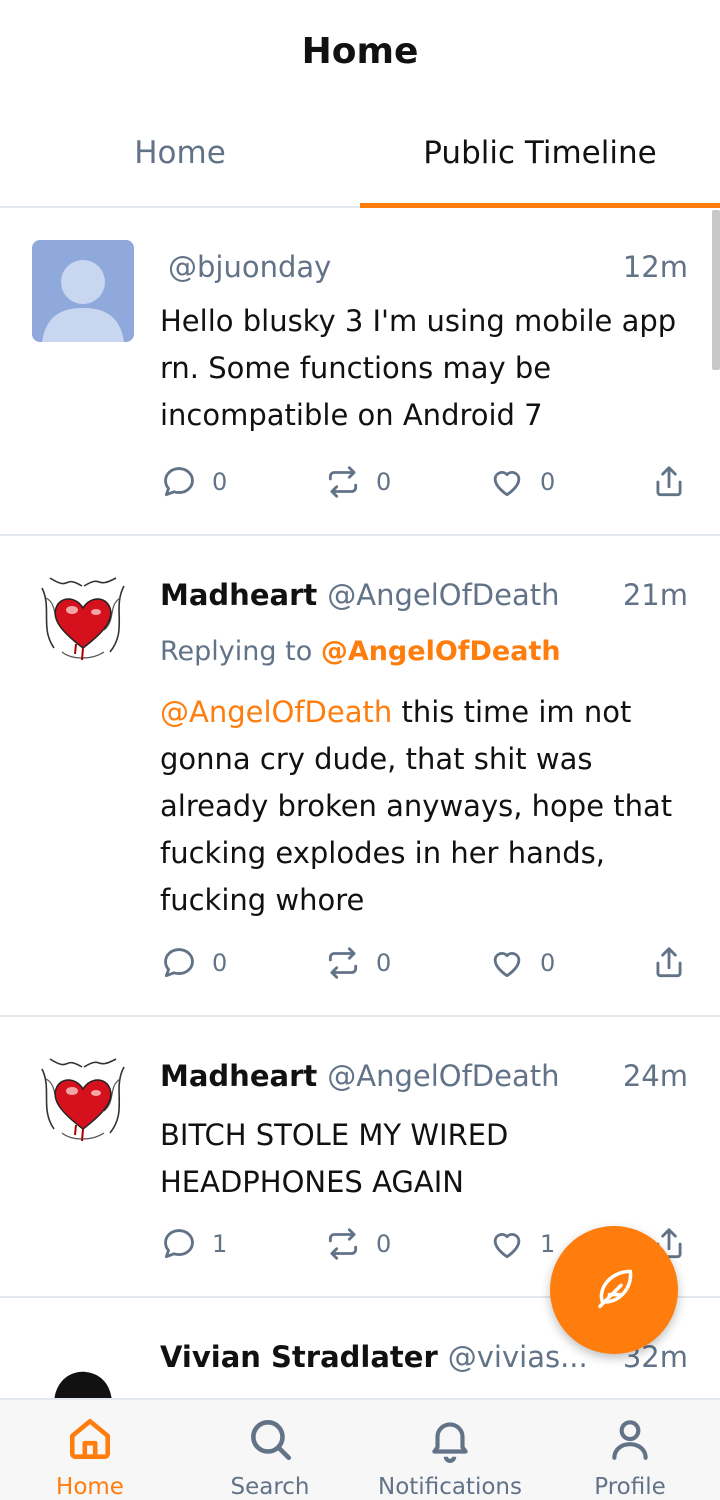  What do you see at coordinates (90, 1439) in the screenshot?
I see `home-icon` at bounding box center [90, 1439].